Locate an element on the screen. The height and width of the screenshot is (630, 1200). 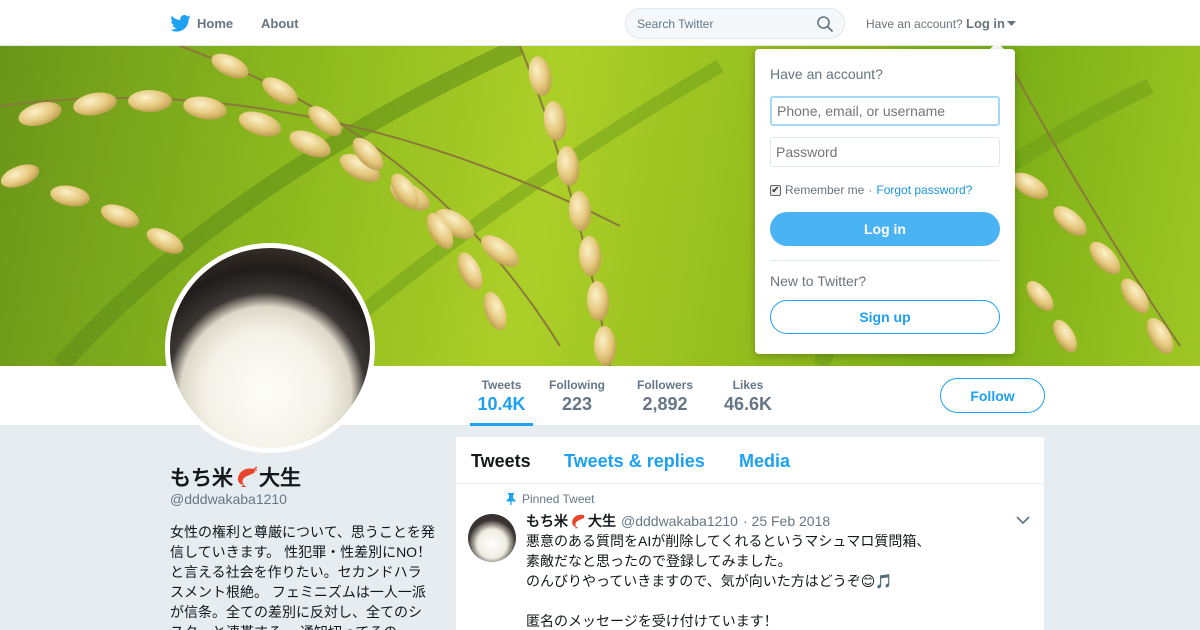
tweet-line: 悪意のある質問をAIが削除してくれるというマシュマロ質問箱、 is located at coordinates (728, 541).